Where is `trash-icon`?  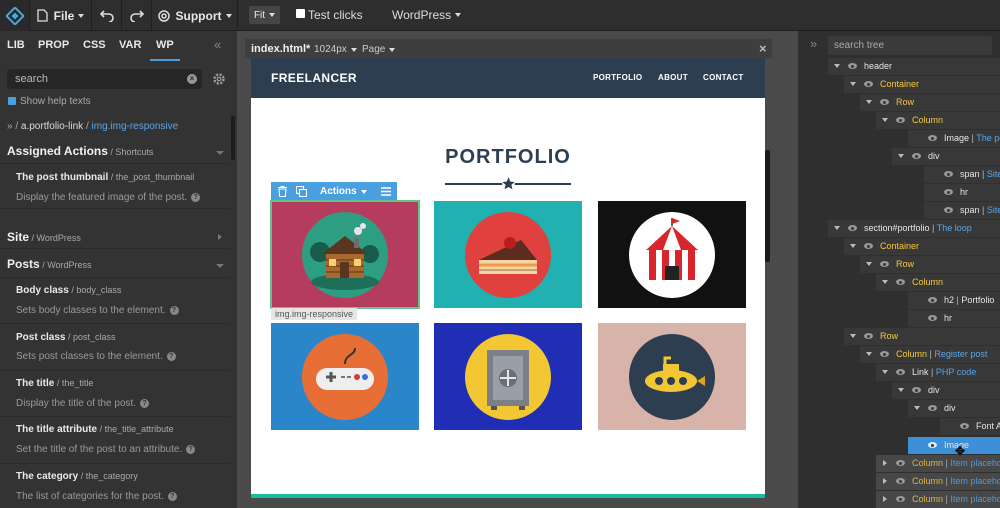 trash-icon is located at coordinates (282, 191).